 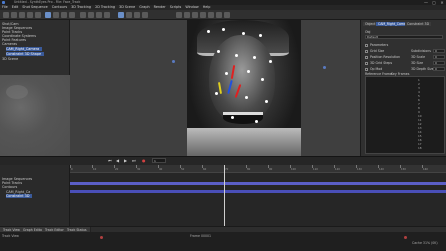 I want to click on play-forward-button: ▶, so click(x=125, y=161).